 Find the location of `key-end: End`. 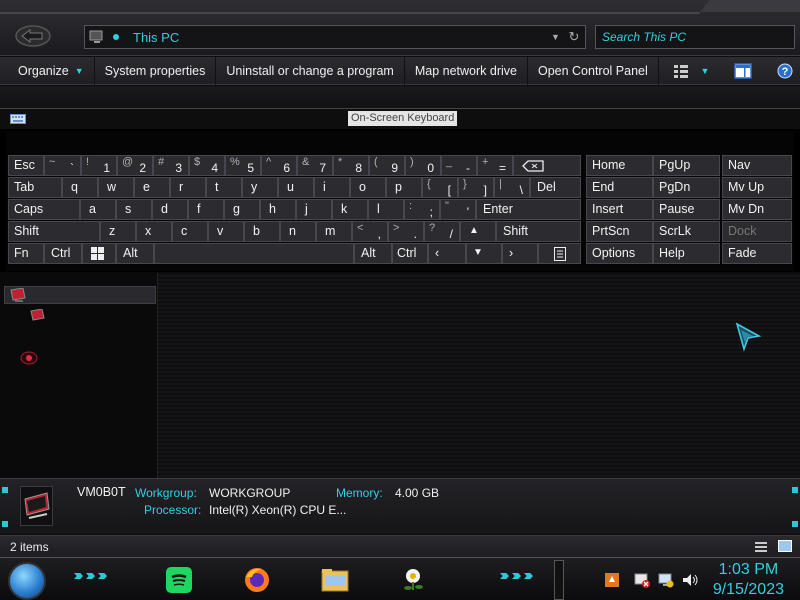

key-end: End is located at coordinates (619, 187).